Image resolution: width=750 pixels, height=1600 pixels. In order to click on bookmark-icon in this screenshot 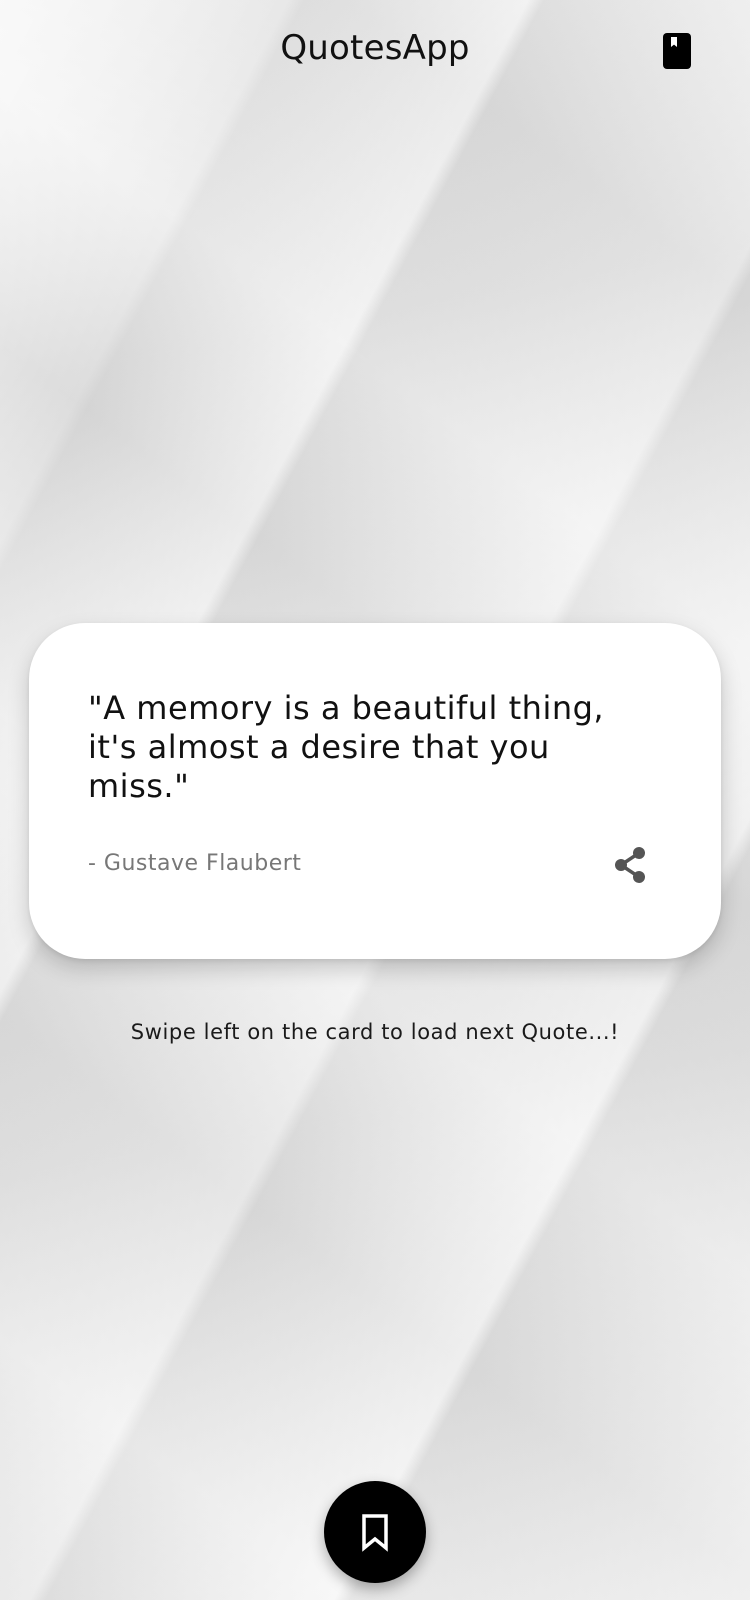, I will do `click(375, 1533)`.